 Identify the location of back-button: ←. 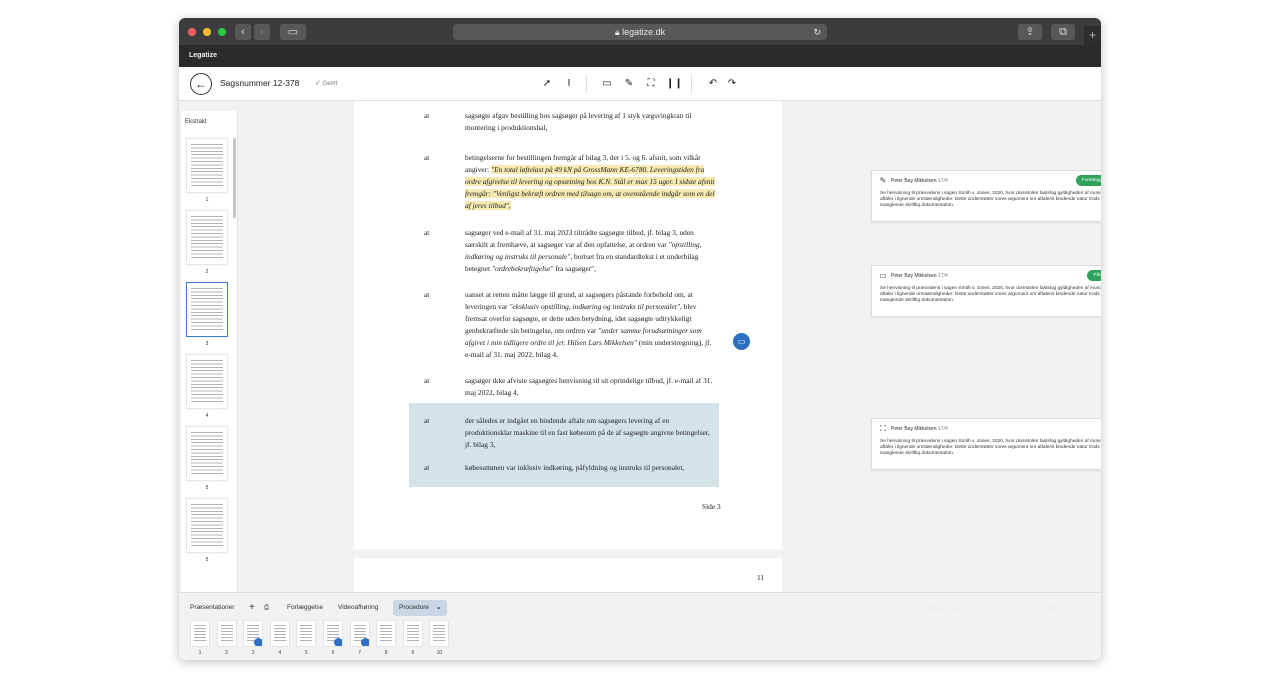
(201, 84).